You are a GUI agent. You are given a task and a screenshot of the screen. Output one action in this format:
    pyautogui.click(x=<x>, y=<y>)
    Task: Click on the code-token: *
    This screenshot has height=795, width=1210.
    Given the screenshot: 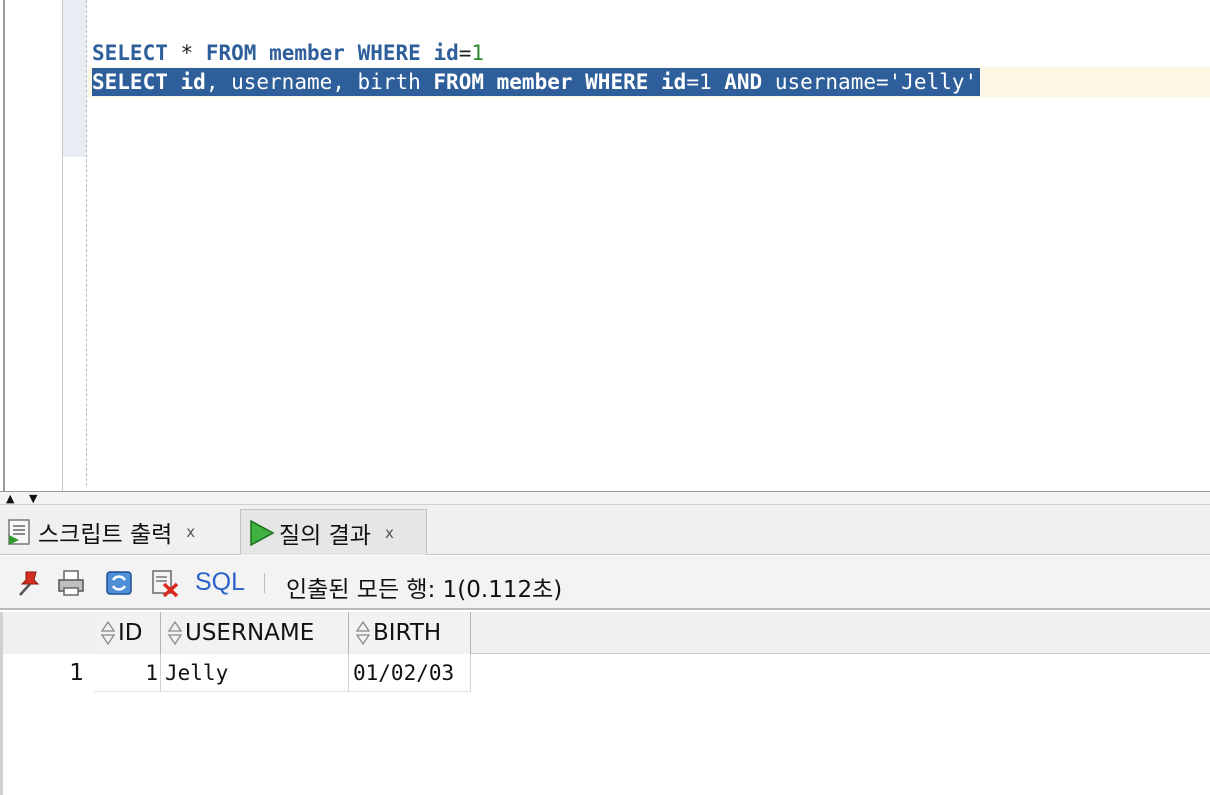 What is the action you would take?
    pyautogui.click(x=187, y=53)
    